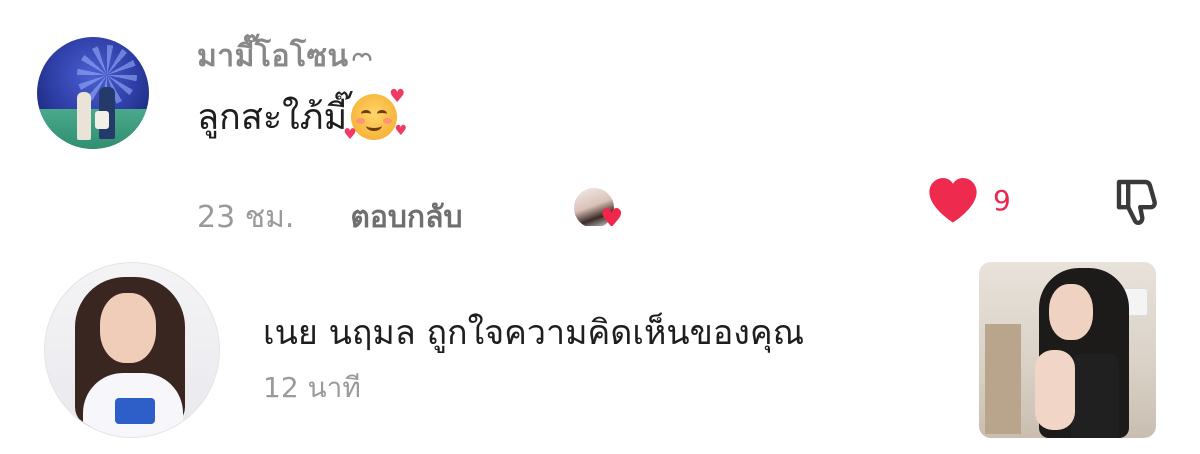 Image resolution: width=1200 pixels, height=454 pixels. What do you see at coordinates (375, 114) in the screenshot?
I see `smiling-face-with-hearts-icon: ♥ ♥ ♥` at bounding box center [375, 114].